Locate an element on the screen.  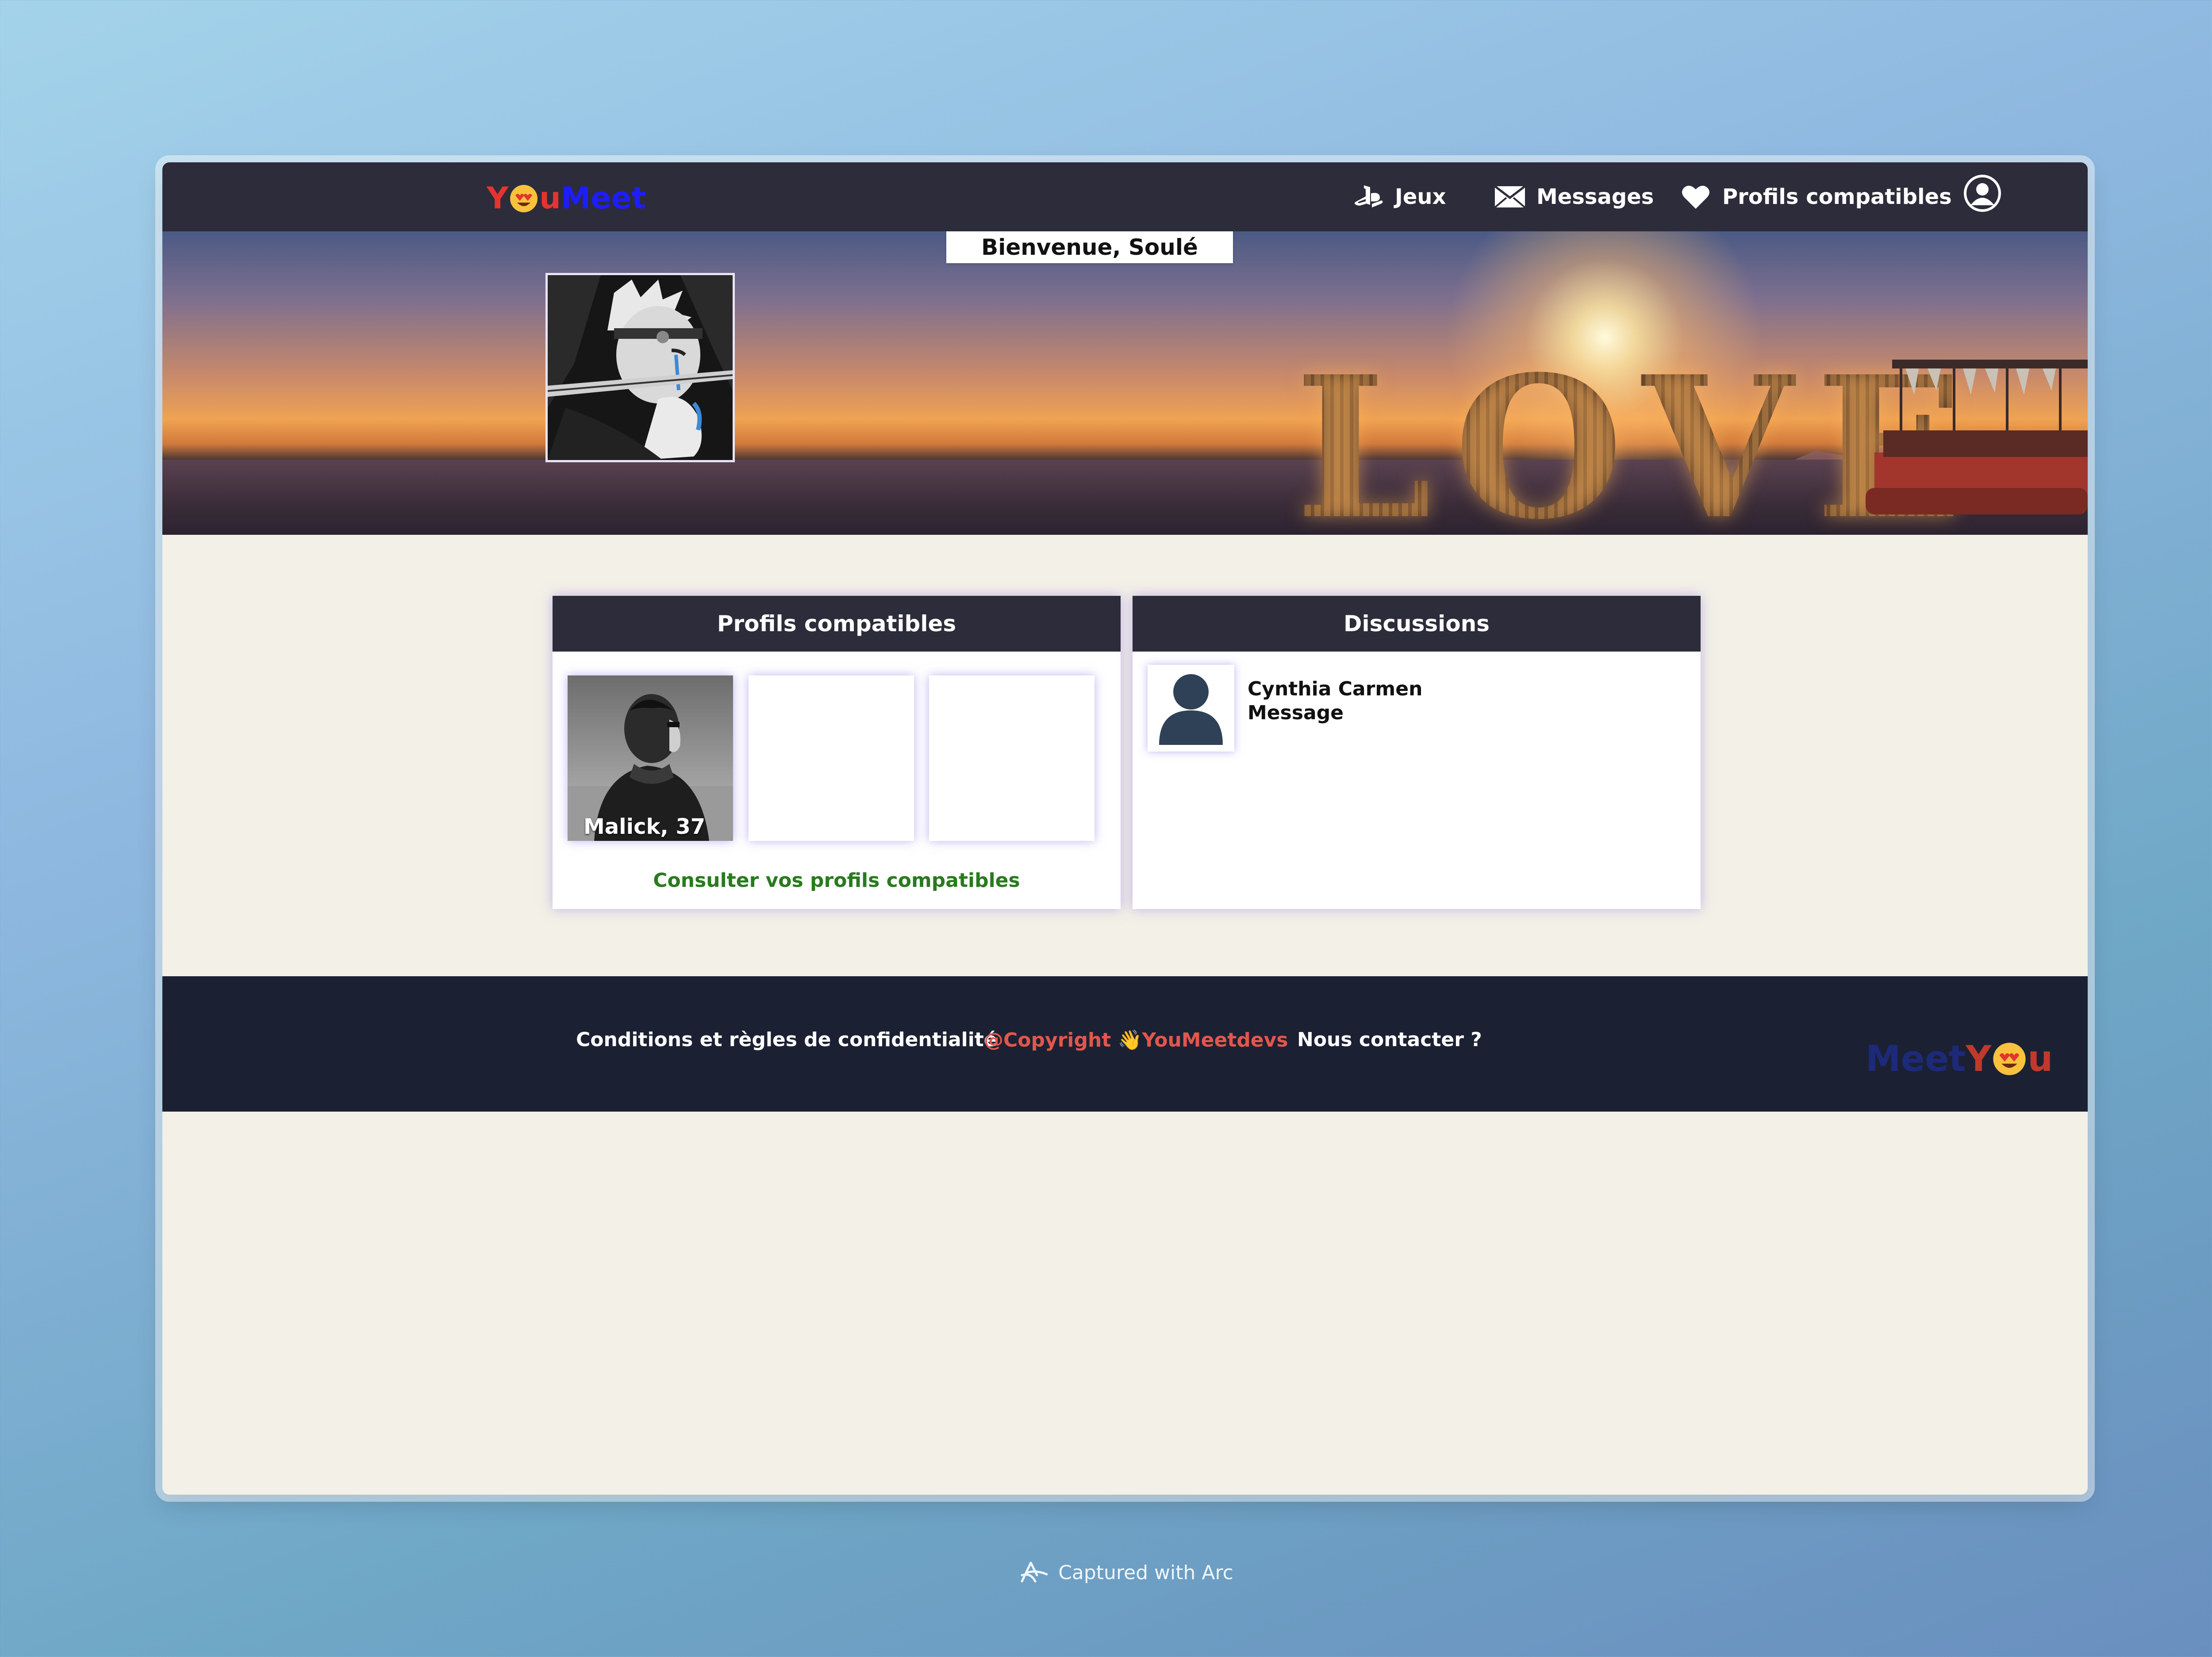
consult-compatible-profiles-link: Consulter vos profils compatibles is located at coordinates (837, 881).